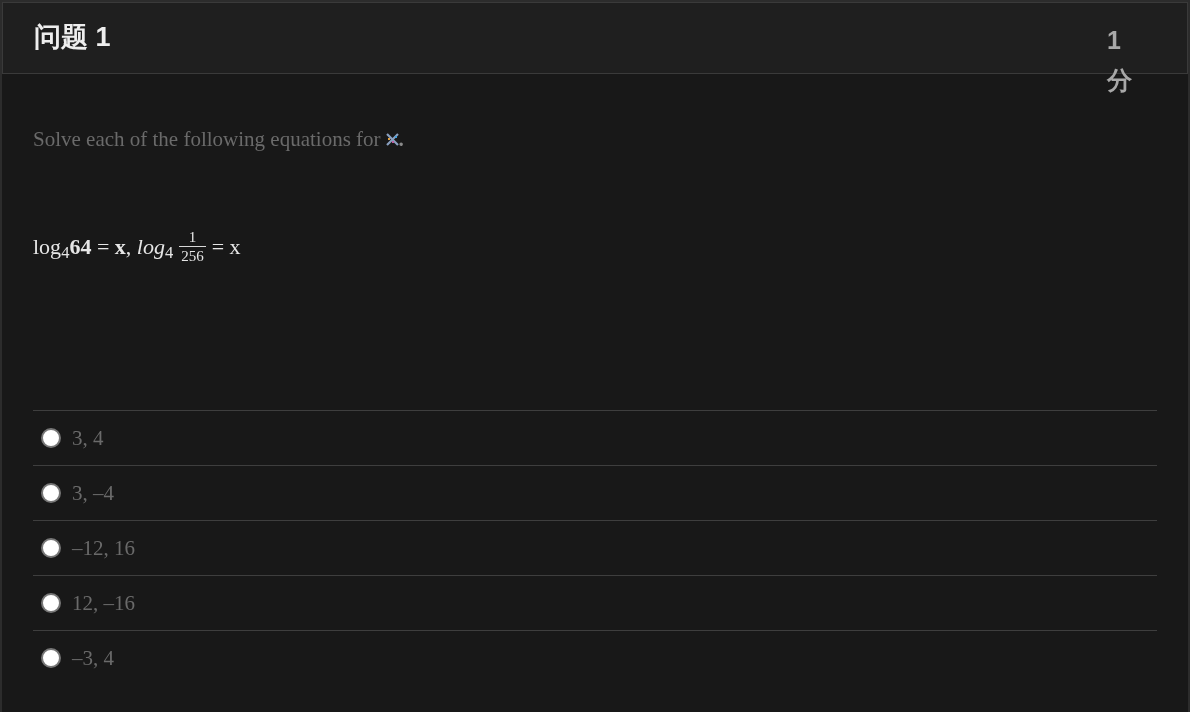 The width and height of the screenshot is (1190, 712). Describe the element at coordinates (103, 548) in the screenshot. I see `option-label: –12, 16` at that location.